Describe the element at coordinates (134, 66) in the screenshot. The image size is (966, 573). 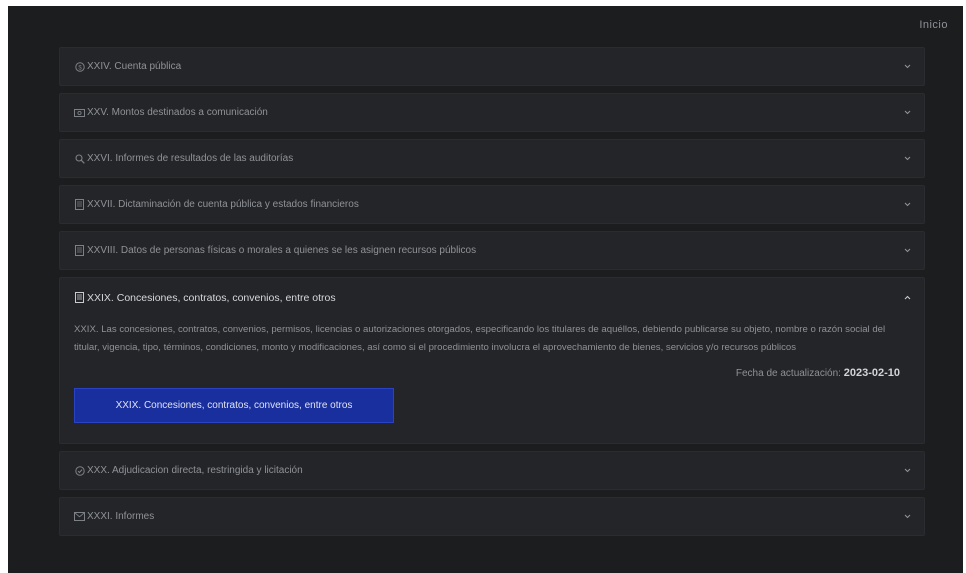
I see `accordion-label: XXIV. Cuenta pública` at that location.